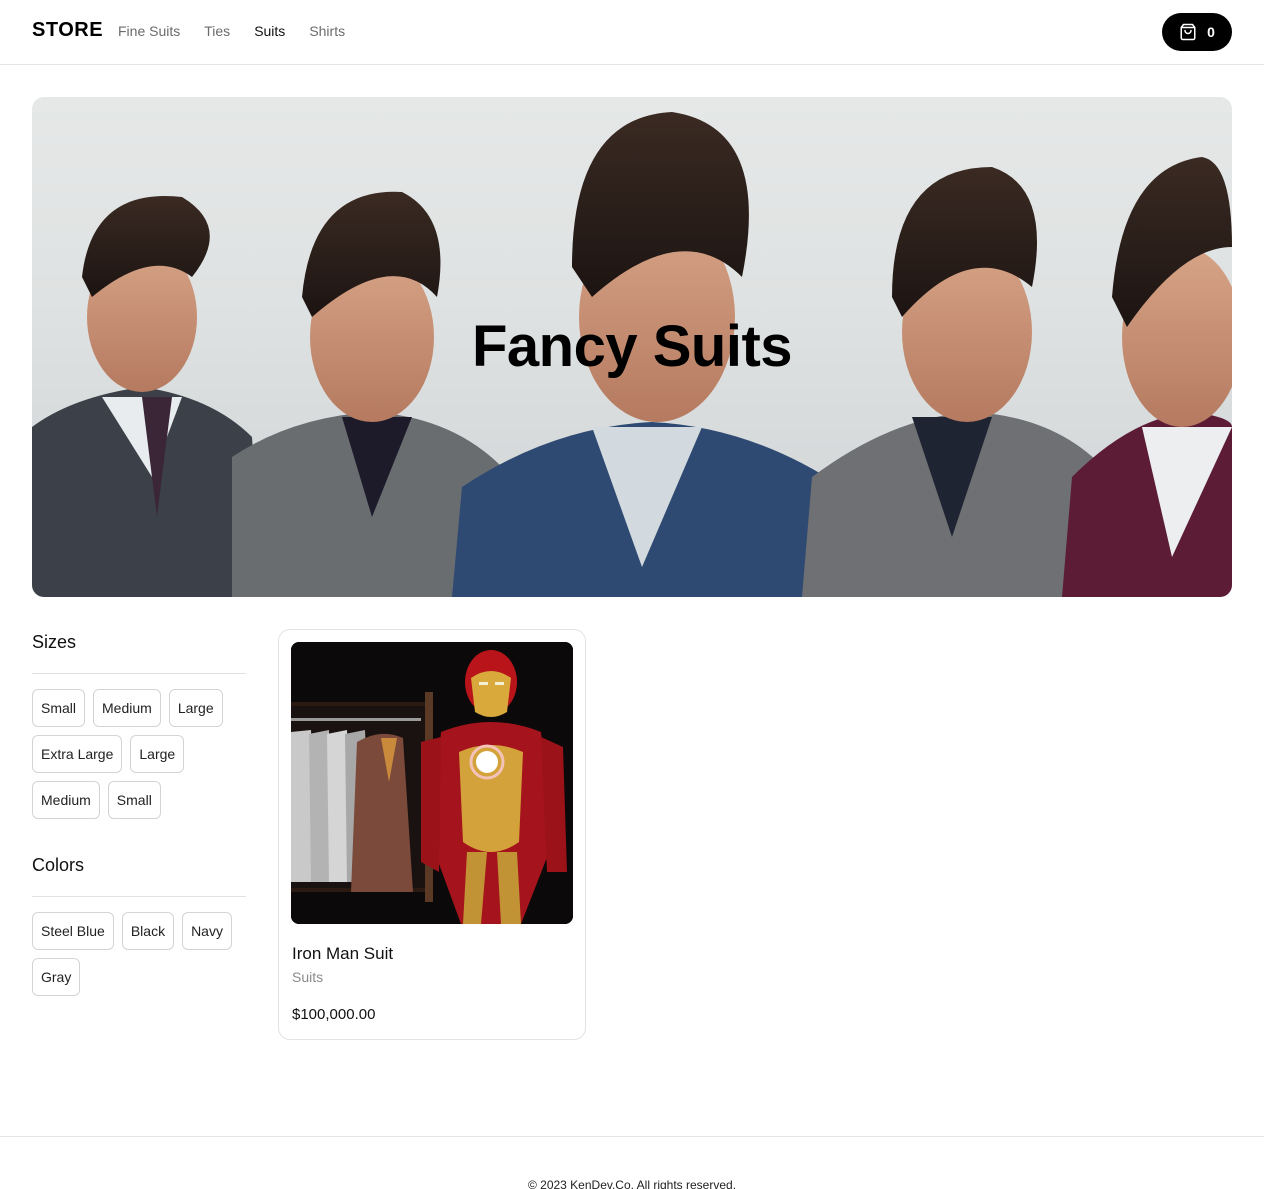 The image size is (1264, 1189). What do you see at coordinates (308, 977) in the screenshot?
I see `product-category: Suits` at bounding box center [308, 977].